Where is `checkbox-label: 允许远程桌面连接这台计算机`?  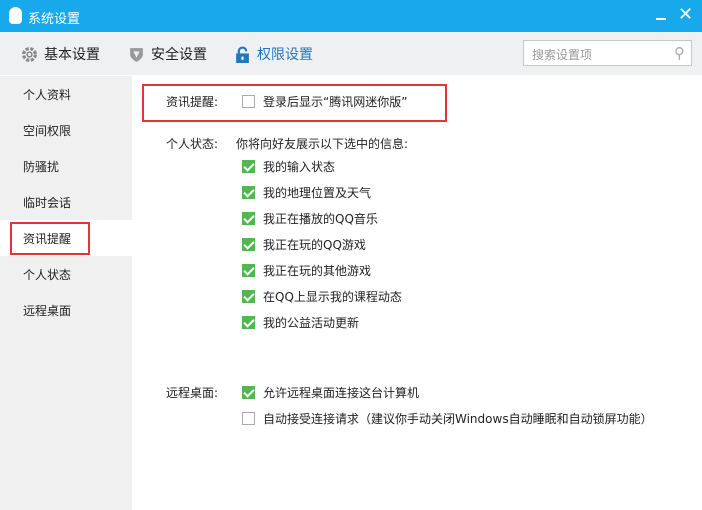 checkbox-label: 允许远程桌面连接这台计算机 is located at coordinates (341, 393).